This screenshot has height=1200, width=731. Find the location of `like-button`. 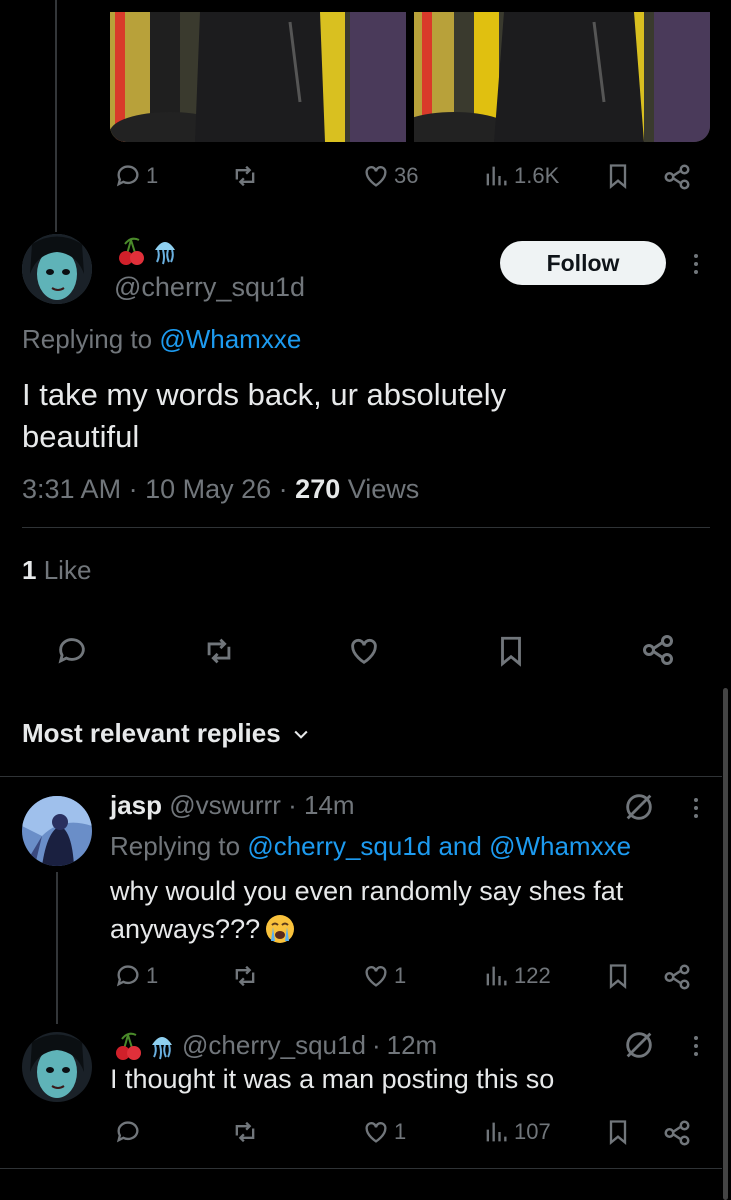

like-button is located at coordinates (364, 651).